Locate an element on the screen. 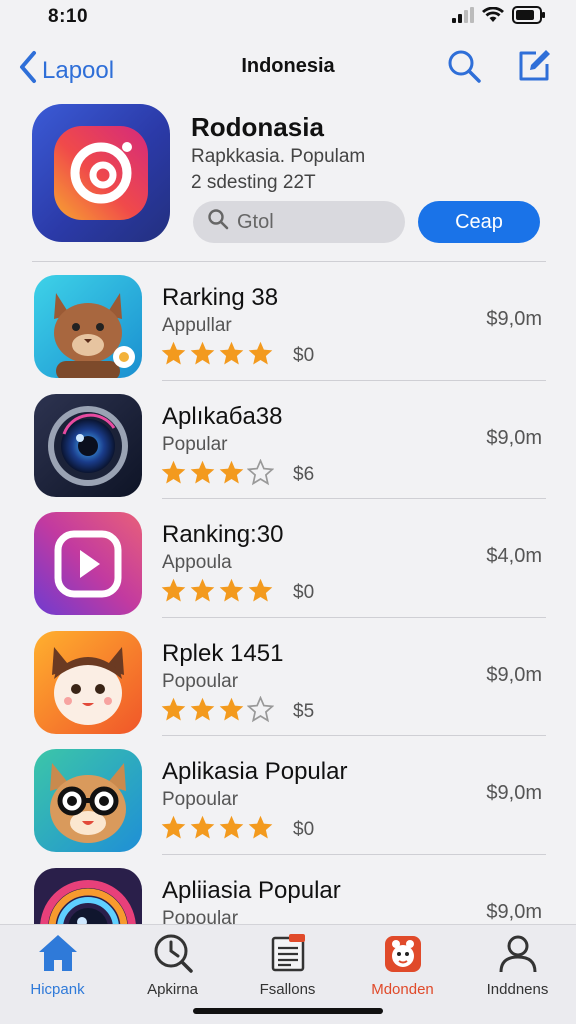  mascot-icon is located at coordinates (402, 953).